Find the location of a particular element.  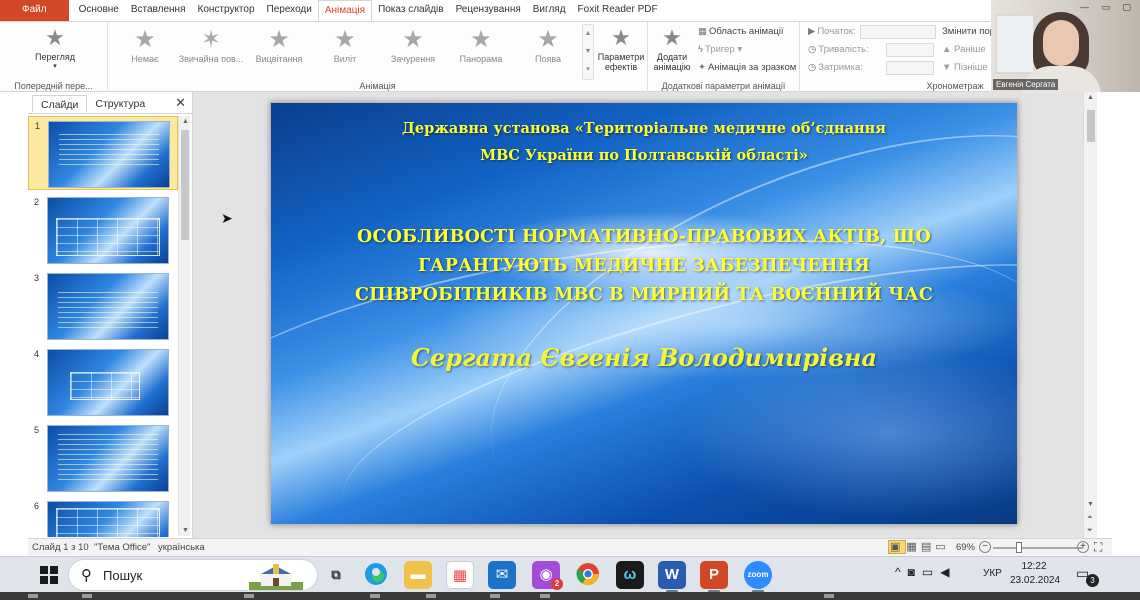

next-slide-icon: ⏷ is located at coordinates (1090, 531).